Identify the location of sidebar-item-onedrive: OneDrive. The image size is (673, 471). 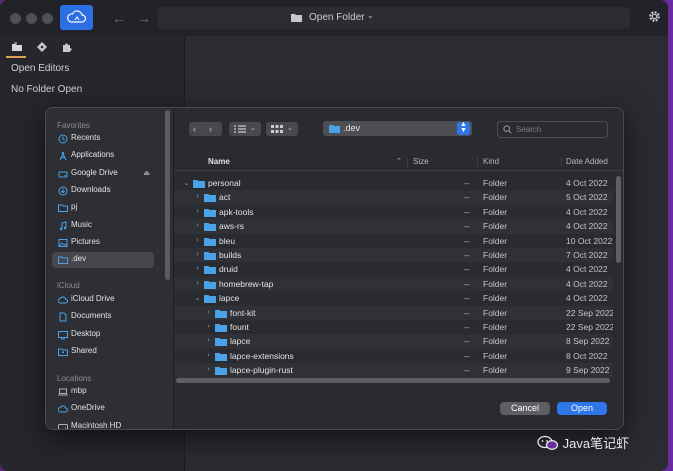
(103, 409).